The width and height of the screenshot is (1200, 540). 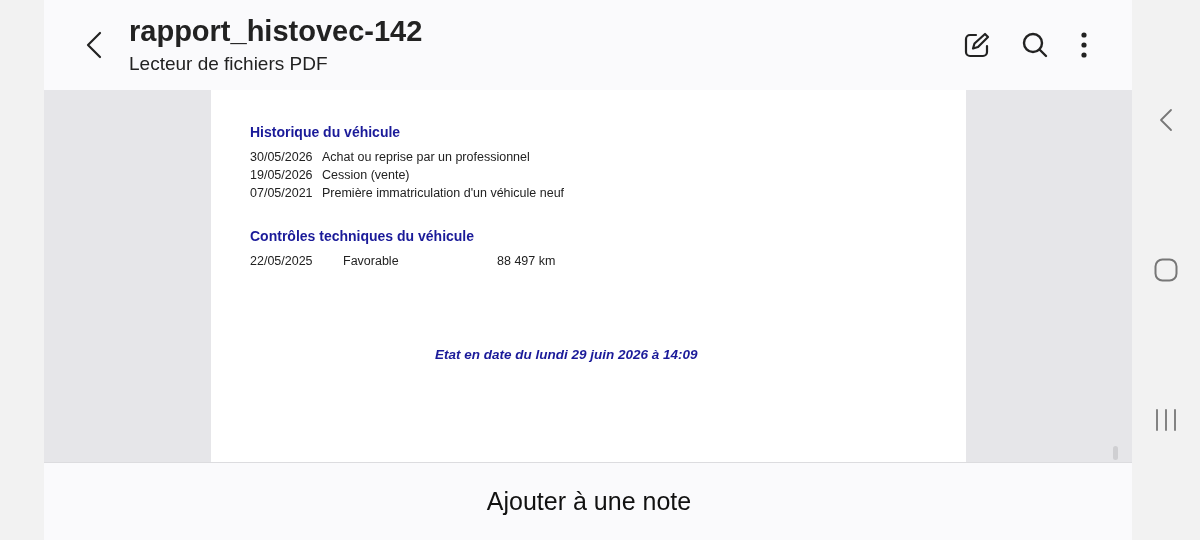 I want to click on section-heading: Contrôles techniques du véhicule, so click(x=363, y=236).